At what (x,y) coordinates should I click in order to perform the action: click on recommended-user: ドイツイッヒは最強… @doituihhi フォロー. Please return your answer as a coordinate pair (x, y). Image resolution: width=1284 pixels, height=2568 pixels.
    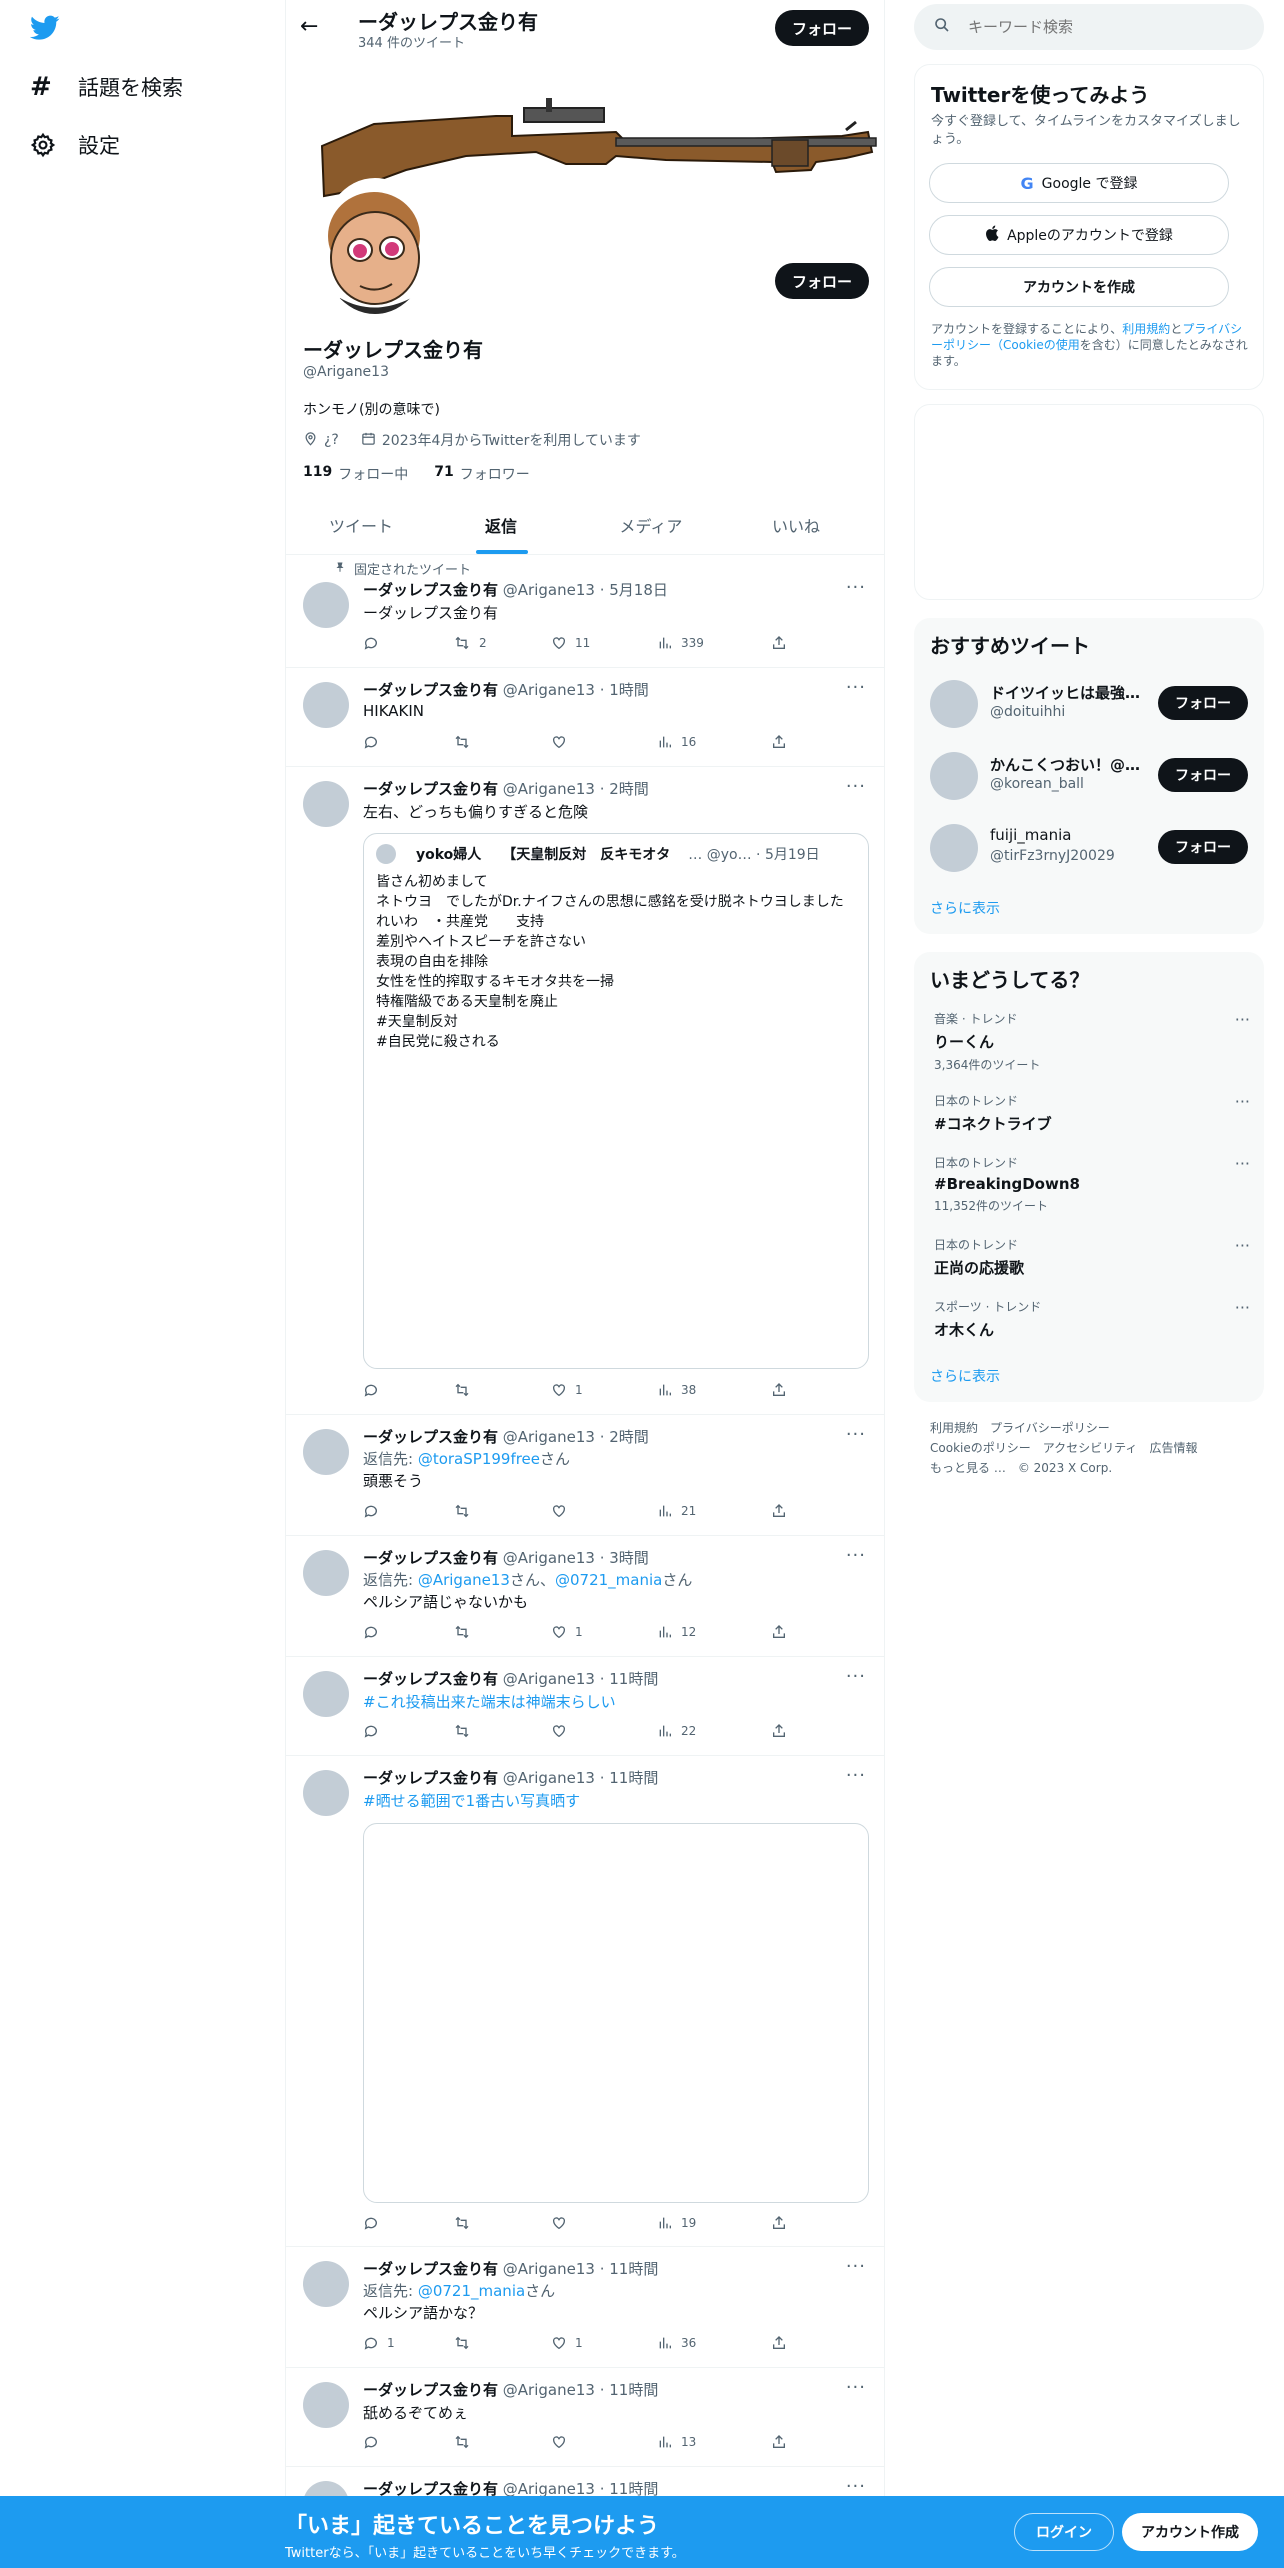
    Looking at the image, I should click on (1090, 705).